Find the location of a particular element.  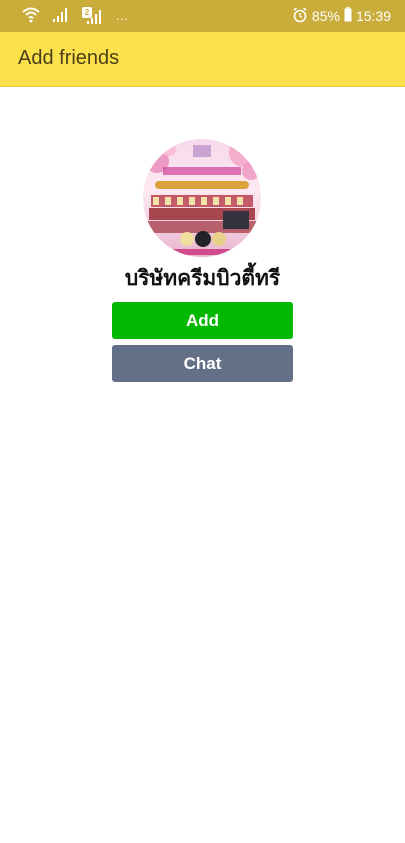

battery-percent: 85% is located at coordinates (325, 16).